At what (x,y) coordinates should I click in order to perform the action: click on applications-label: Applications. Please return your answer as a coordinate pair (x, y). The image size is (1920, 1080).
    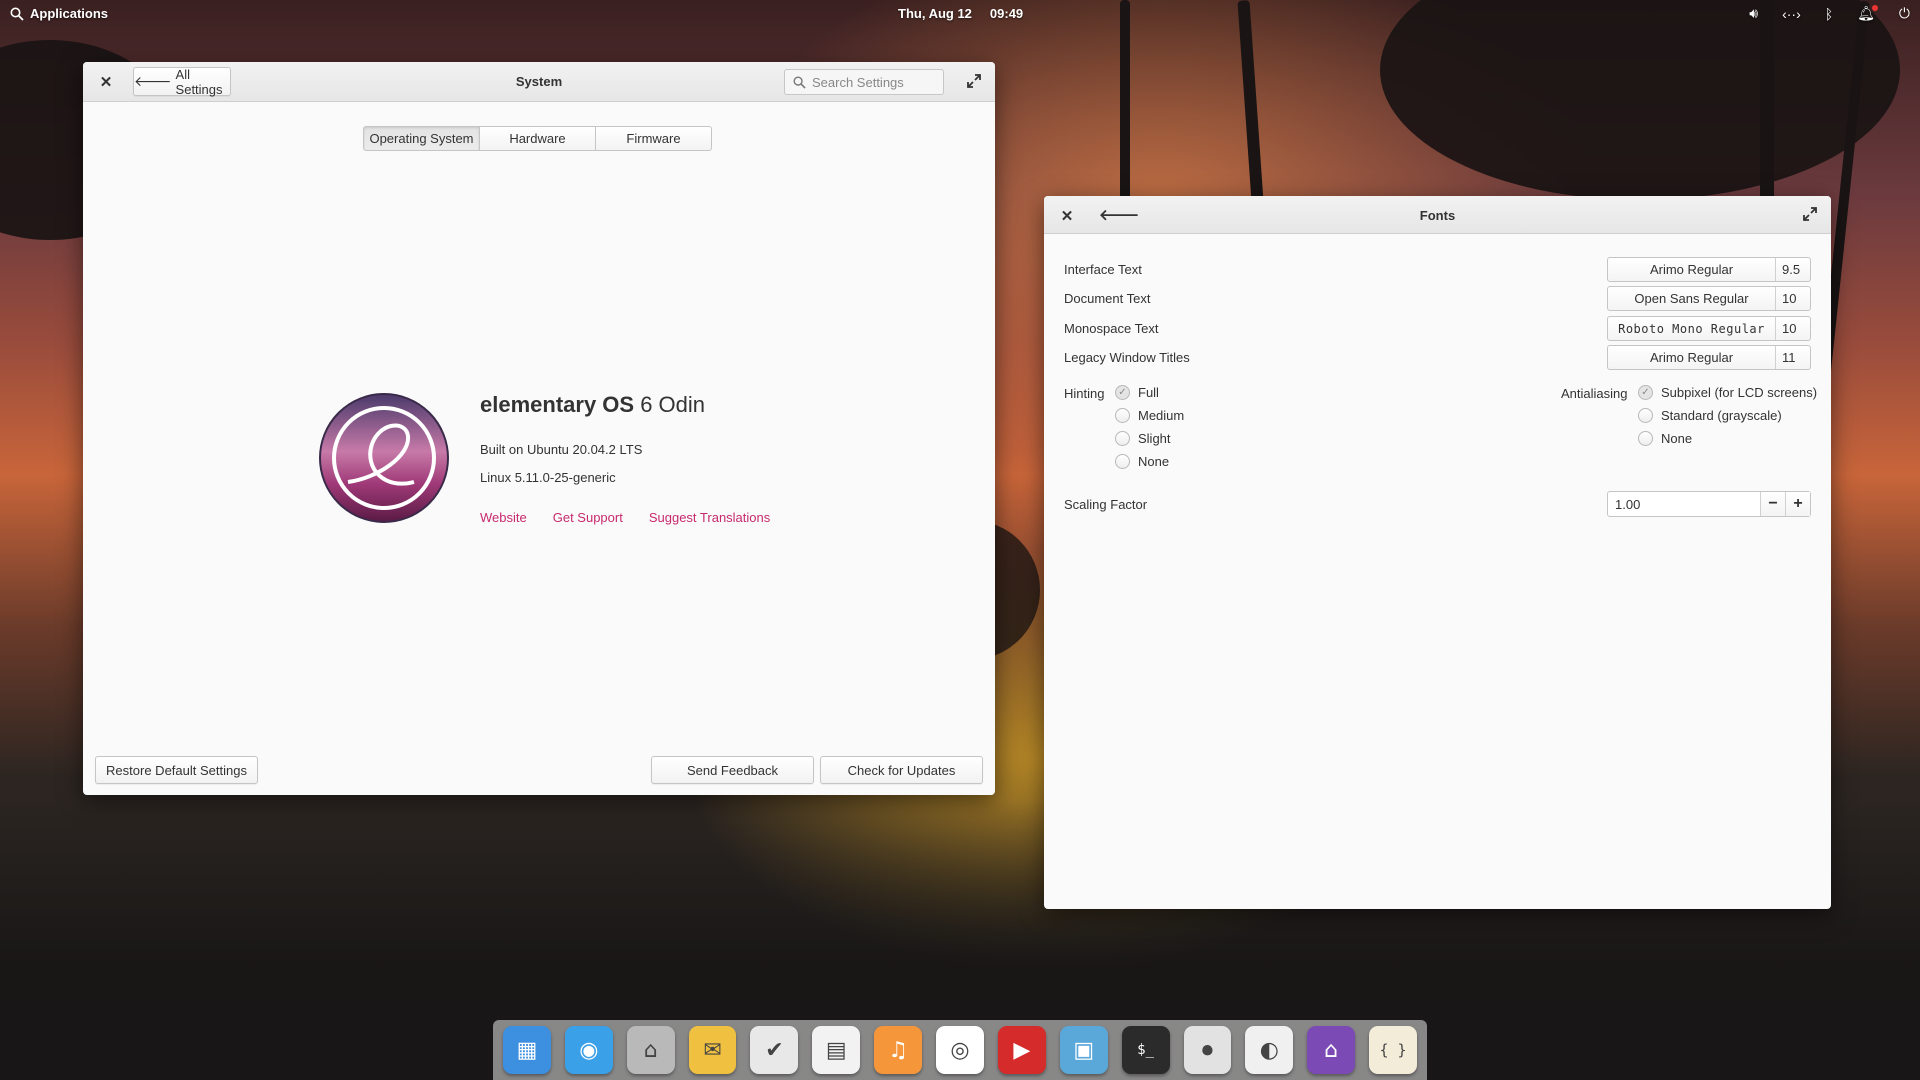
    Looking at the image, I should click on (69, 13).